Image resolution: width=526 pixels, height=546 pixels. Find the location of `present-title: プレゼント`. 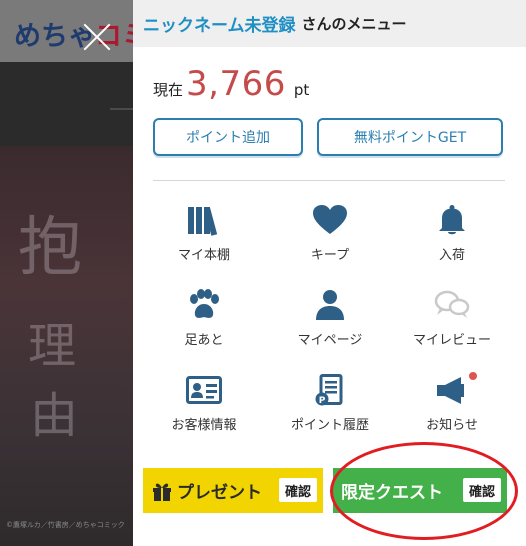

present-title: プレゼント is located at coordinates (219, 493).